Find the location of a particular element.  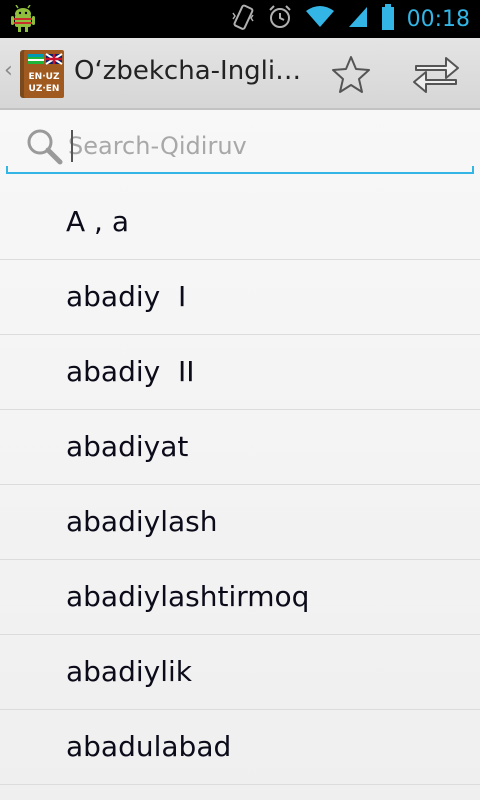

swap-language-button is located at coordinates (436, 74).